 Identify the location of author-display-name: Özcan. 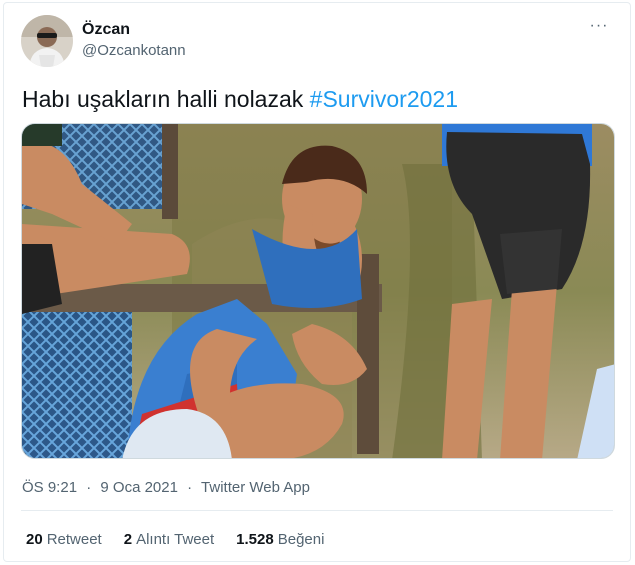
(106, 30).